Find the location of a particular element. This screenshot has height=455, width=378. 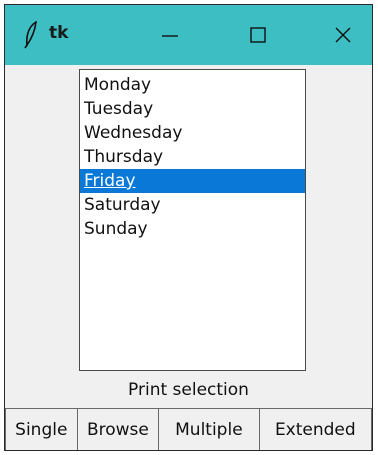

close-icon is located at coordinates (343, 35).